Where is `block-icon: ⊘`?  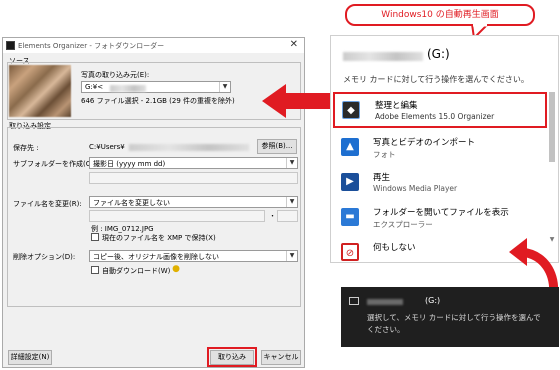
block-icon: ⊘ is located at coordinates (350, 252).